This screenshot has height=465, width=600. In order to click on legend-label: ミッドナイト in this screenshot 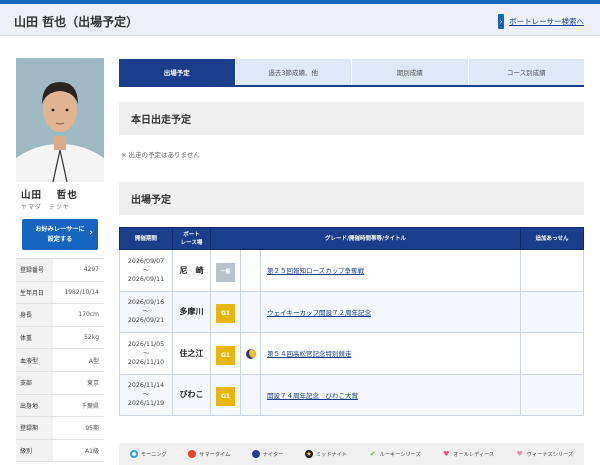, I will do `click(331, 454)`.